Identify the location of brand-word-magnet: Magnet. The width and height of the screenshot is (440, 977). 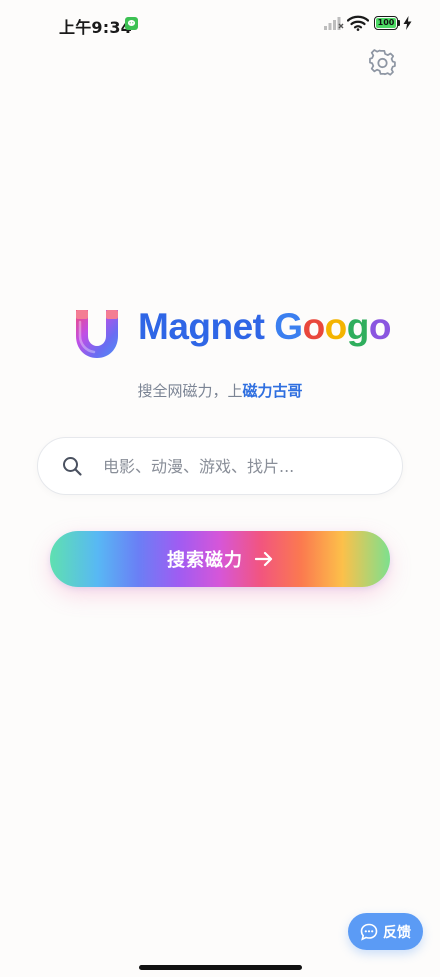
(201, 326).